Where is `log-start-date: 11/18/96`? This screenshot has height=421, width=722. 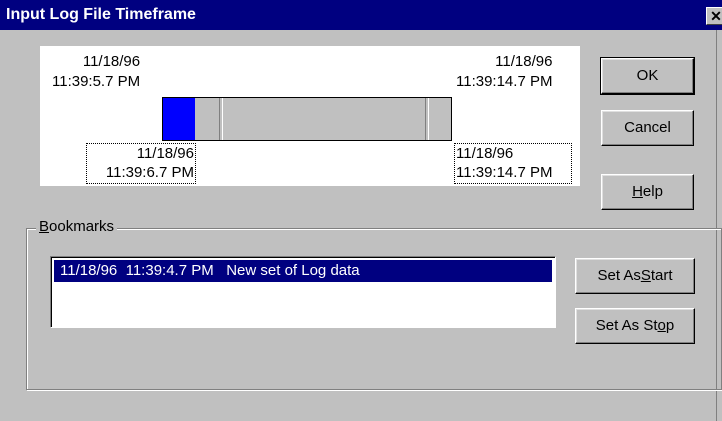
log-start-date: 11/18/96 is located at coordinates (111, 61).